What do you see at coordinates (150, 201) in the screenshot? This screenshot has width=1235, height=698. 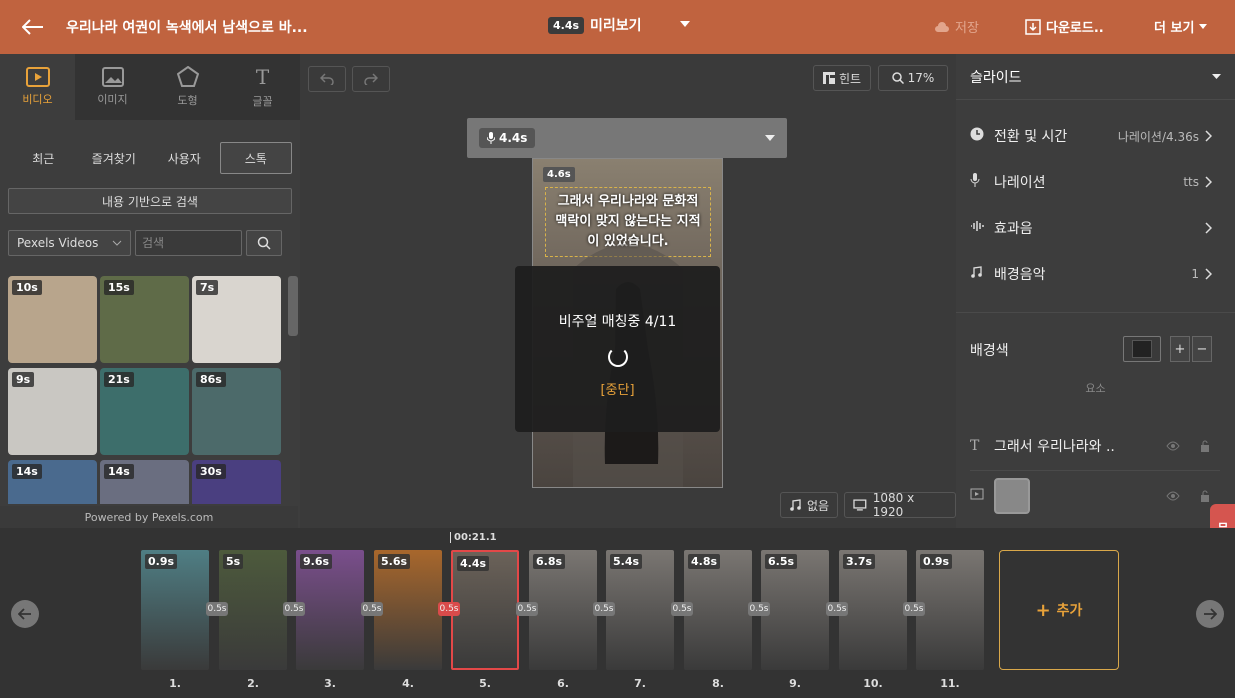 I see `content-search-button: 내용 기반으로 검색` at bounding box center [150, 201].